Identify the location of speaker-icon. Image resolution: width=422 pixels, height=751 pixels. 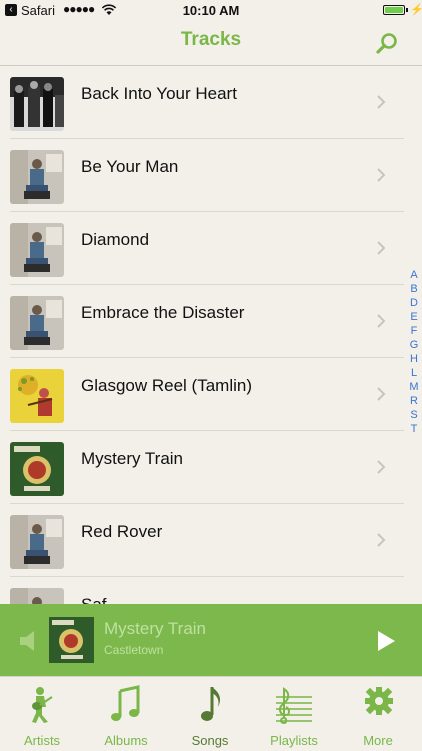
(28, 641).